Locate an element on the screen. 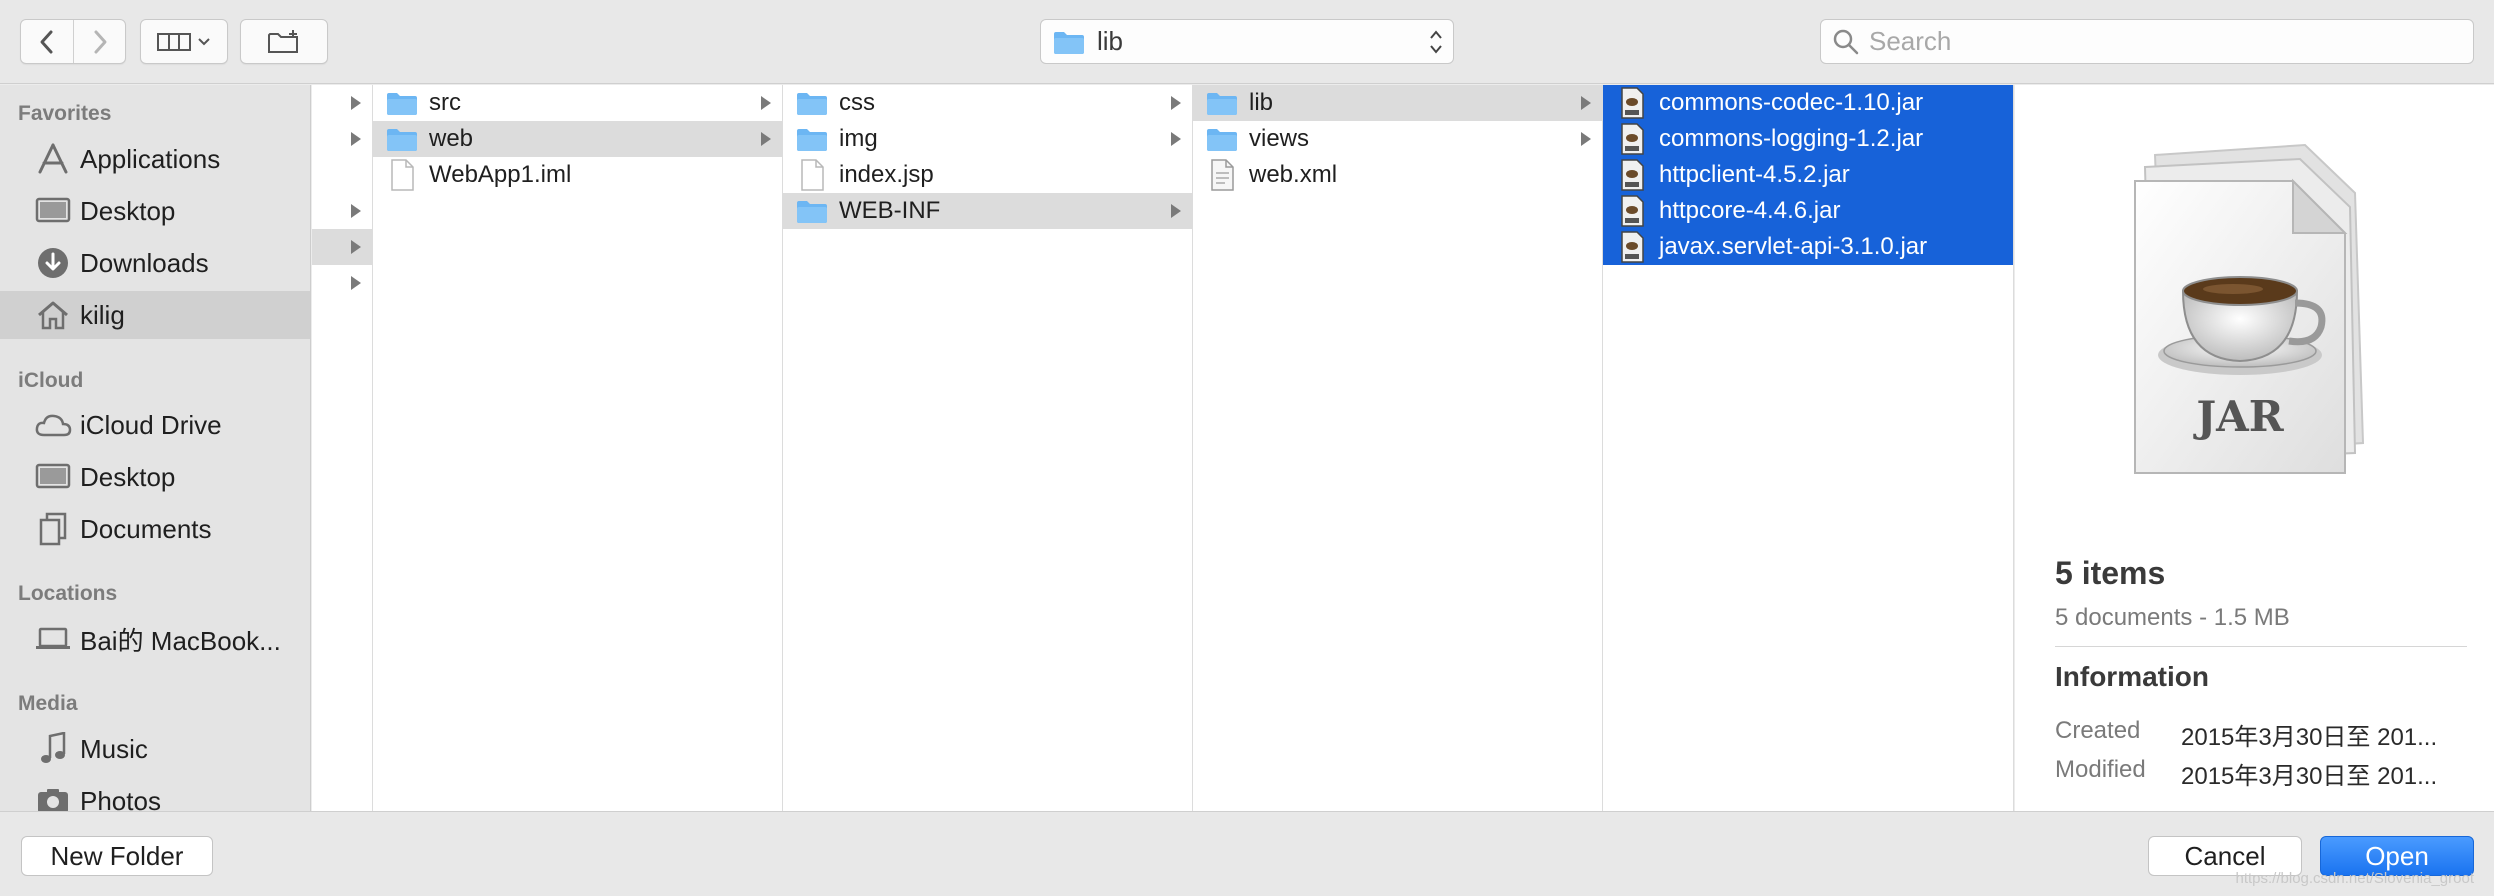 The width and height of the screenshot is (2494, 896). list-item-httpclient: httpclient-4.5.2.jar is located at coordinates (1808, 175).